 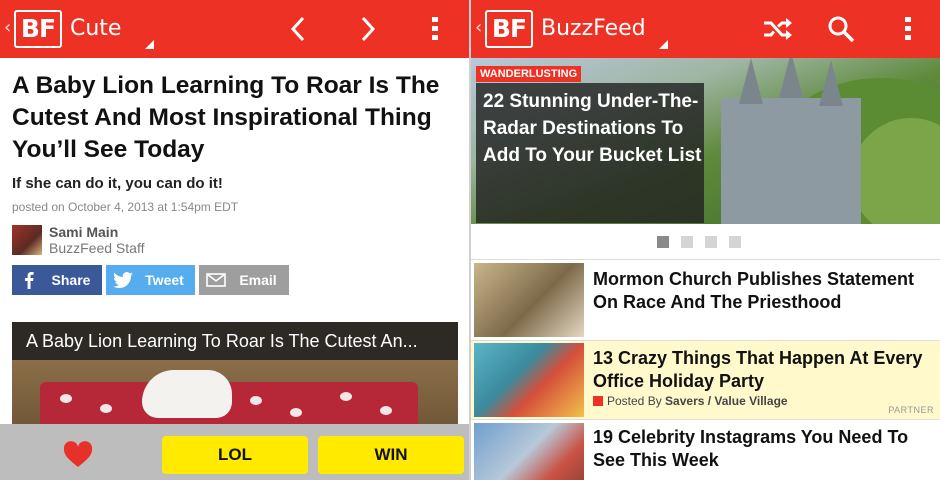 I want to click on facebook-share-label: Share, so click(x=71, y=280).